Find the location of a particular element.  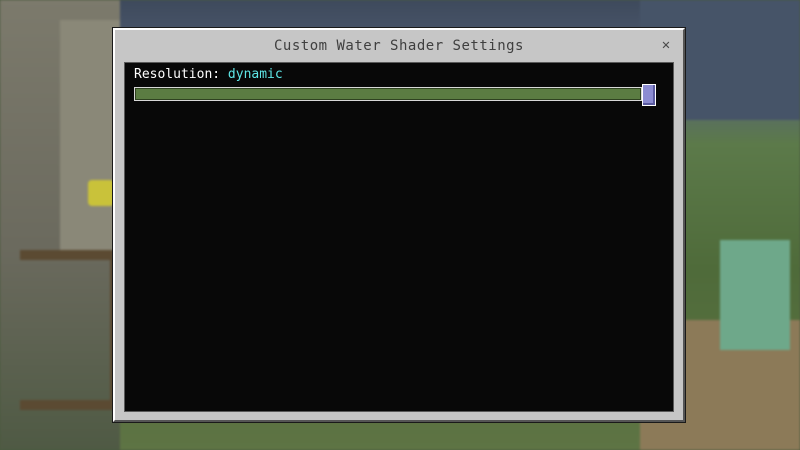

resolution-label-row: Resolution: dynamic is located at coordinates (208, 76).